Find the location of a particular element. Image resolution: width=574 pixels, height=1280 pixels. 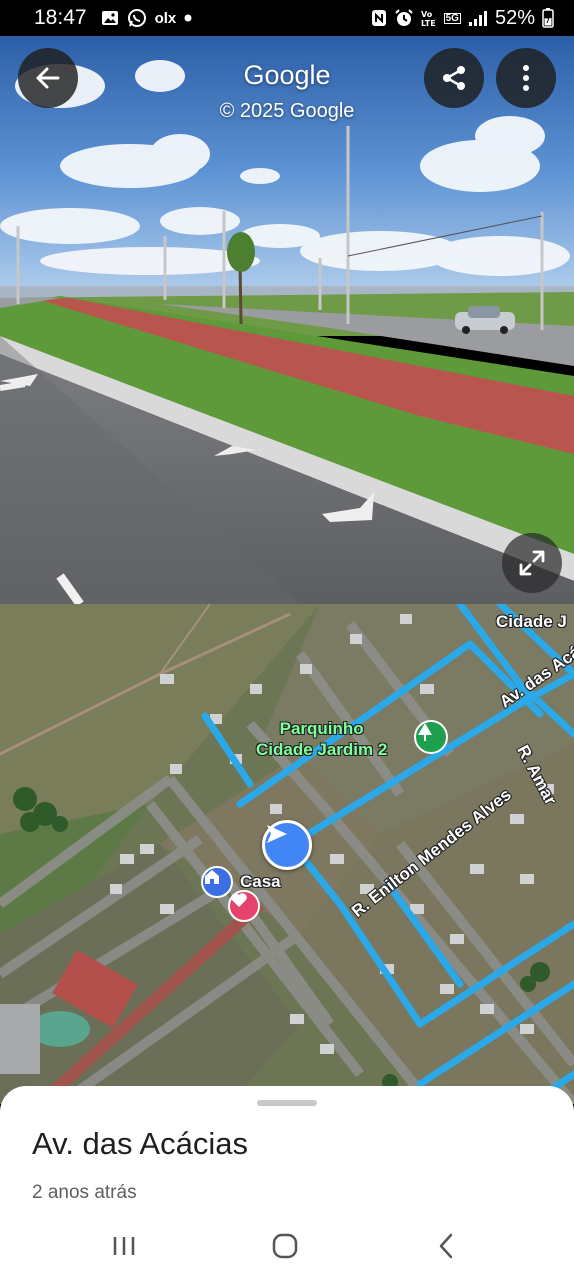

direction-arrow-icon is located at coordinates (277, 834).